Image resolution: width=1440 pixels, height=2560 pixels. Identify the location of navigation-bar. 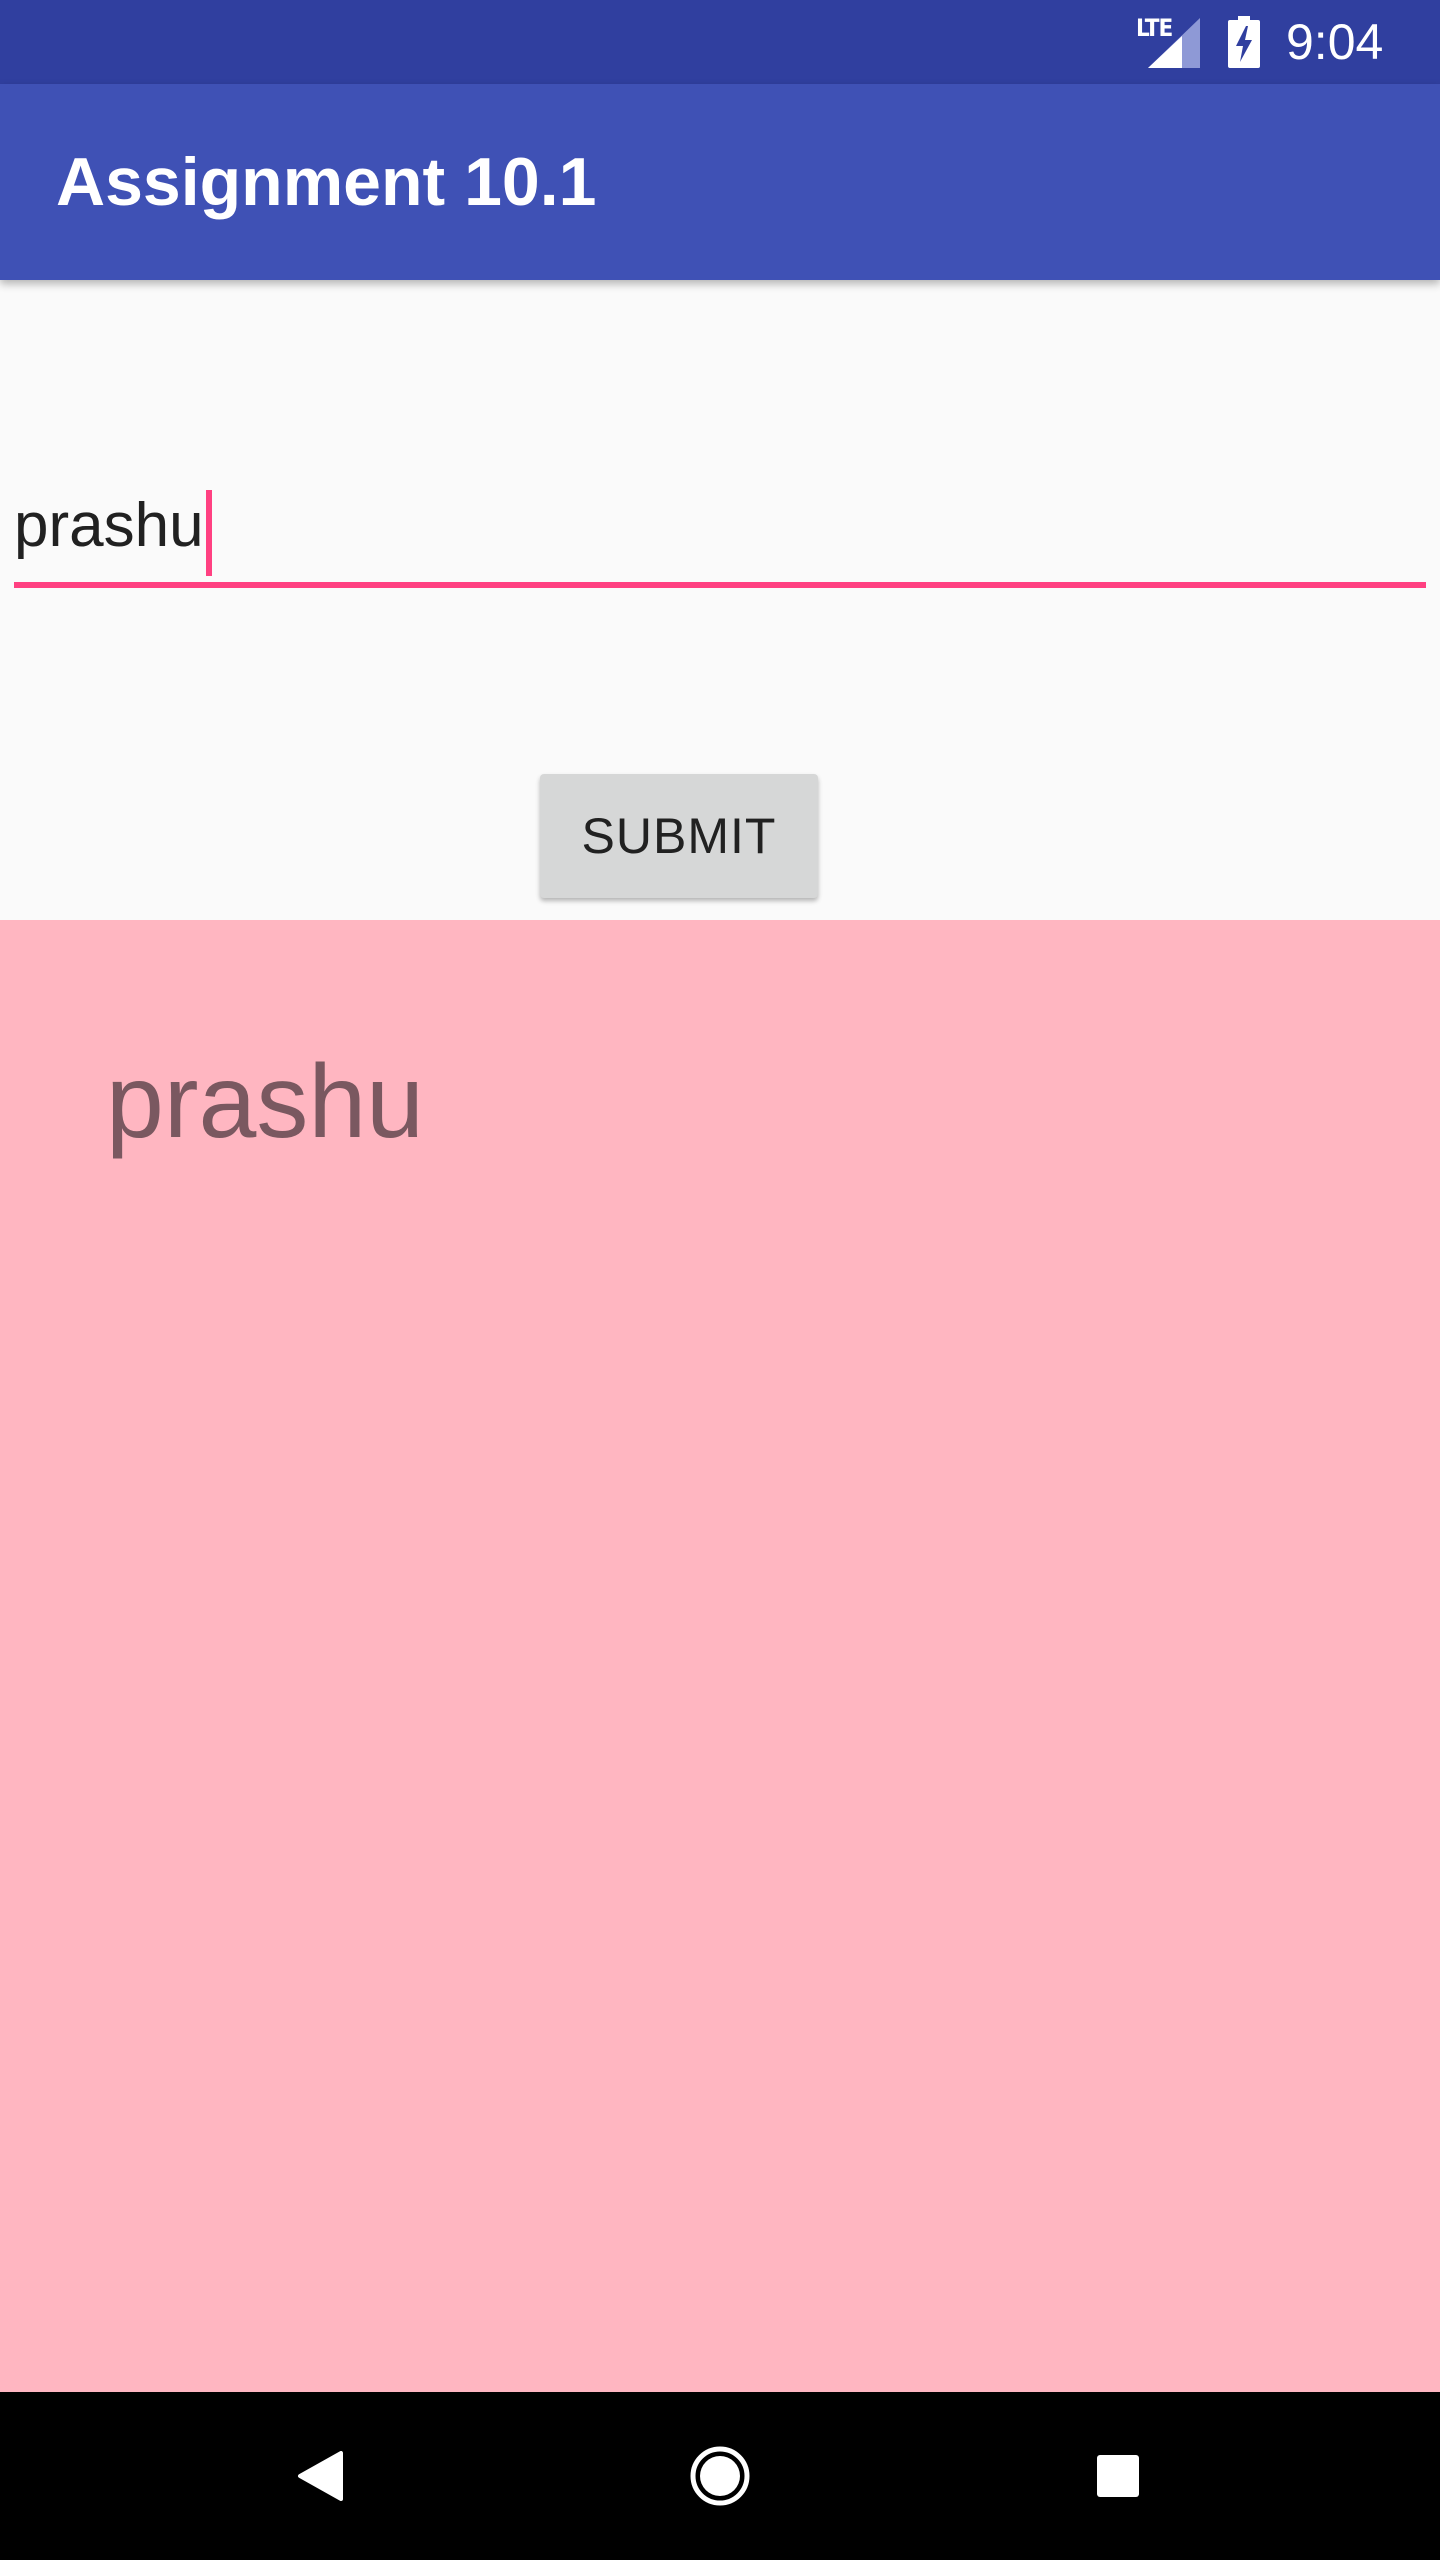
(720, 2476).